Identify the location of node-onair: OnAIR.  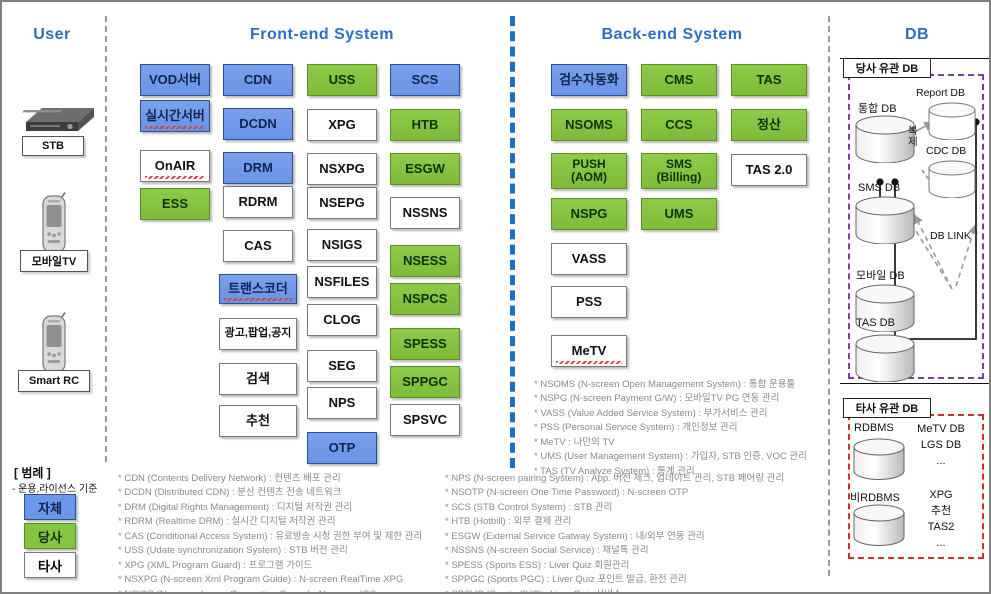
(175, 166).